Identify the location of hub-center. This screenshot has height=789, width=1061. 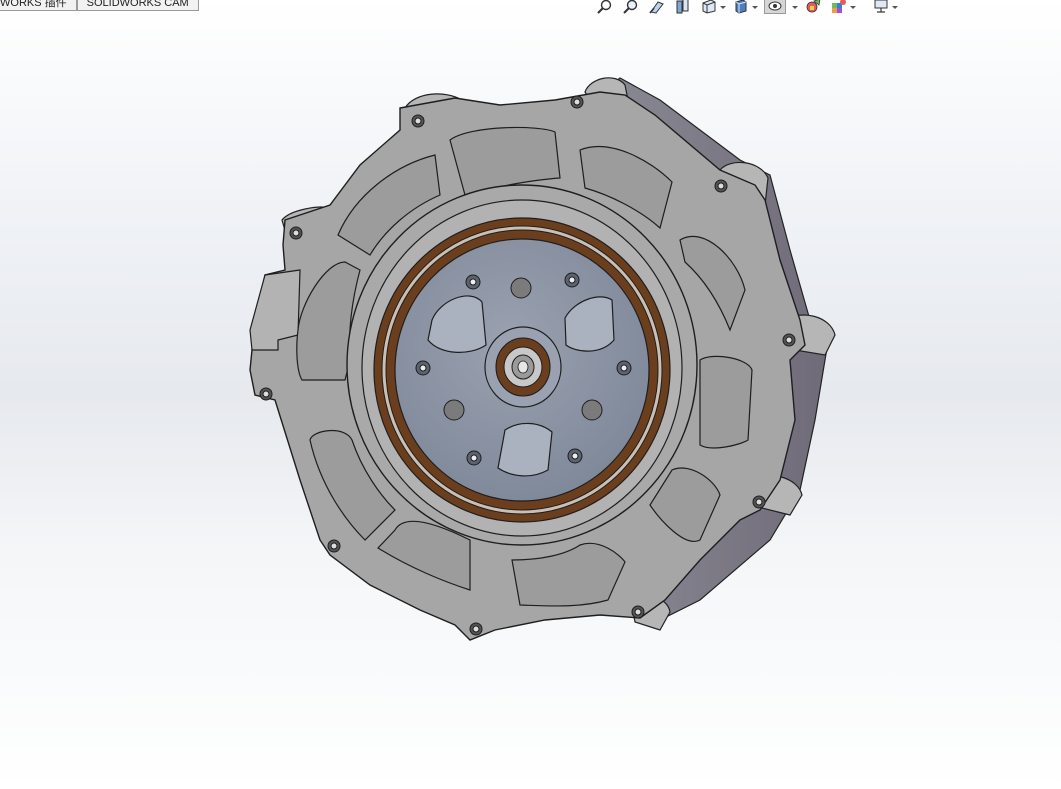
(523, 367).